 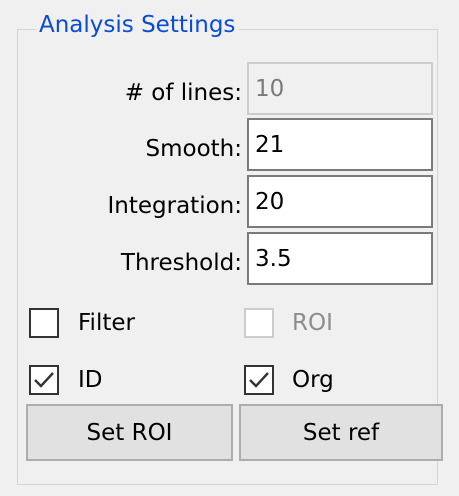 I want to click on filter-checkbox, so click(x=44, y=323).